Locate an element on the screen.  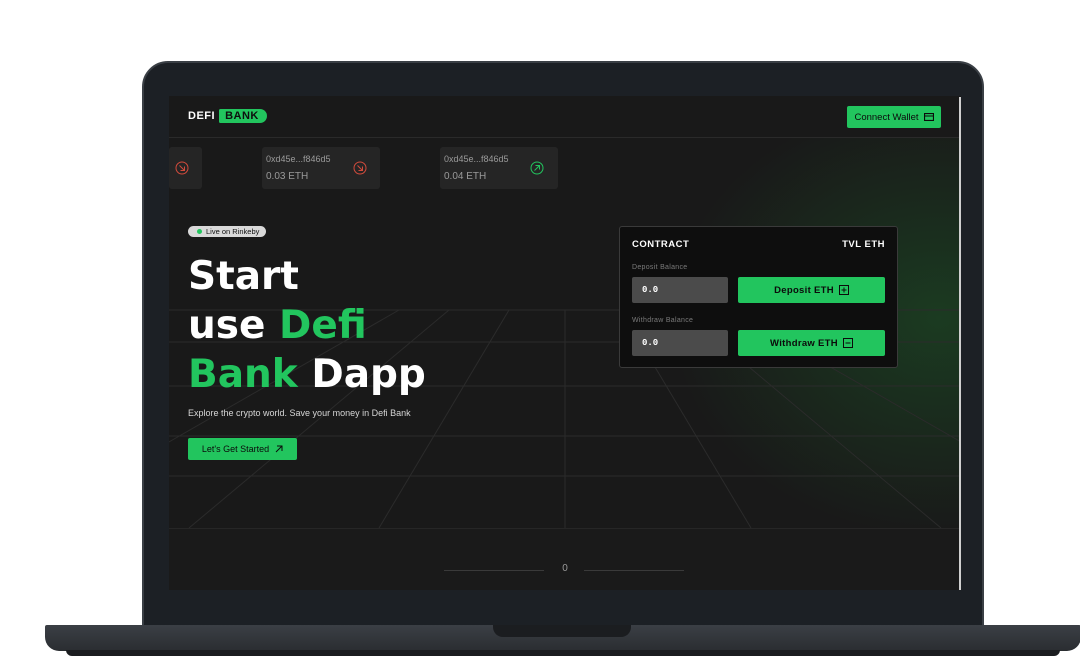
get-started-label: Let's Get Started is located at coordinates (235, 449).